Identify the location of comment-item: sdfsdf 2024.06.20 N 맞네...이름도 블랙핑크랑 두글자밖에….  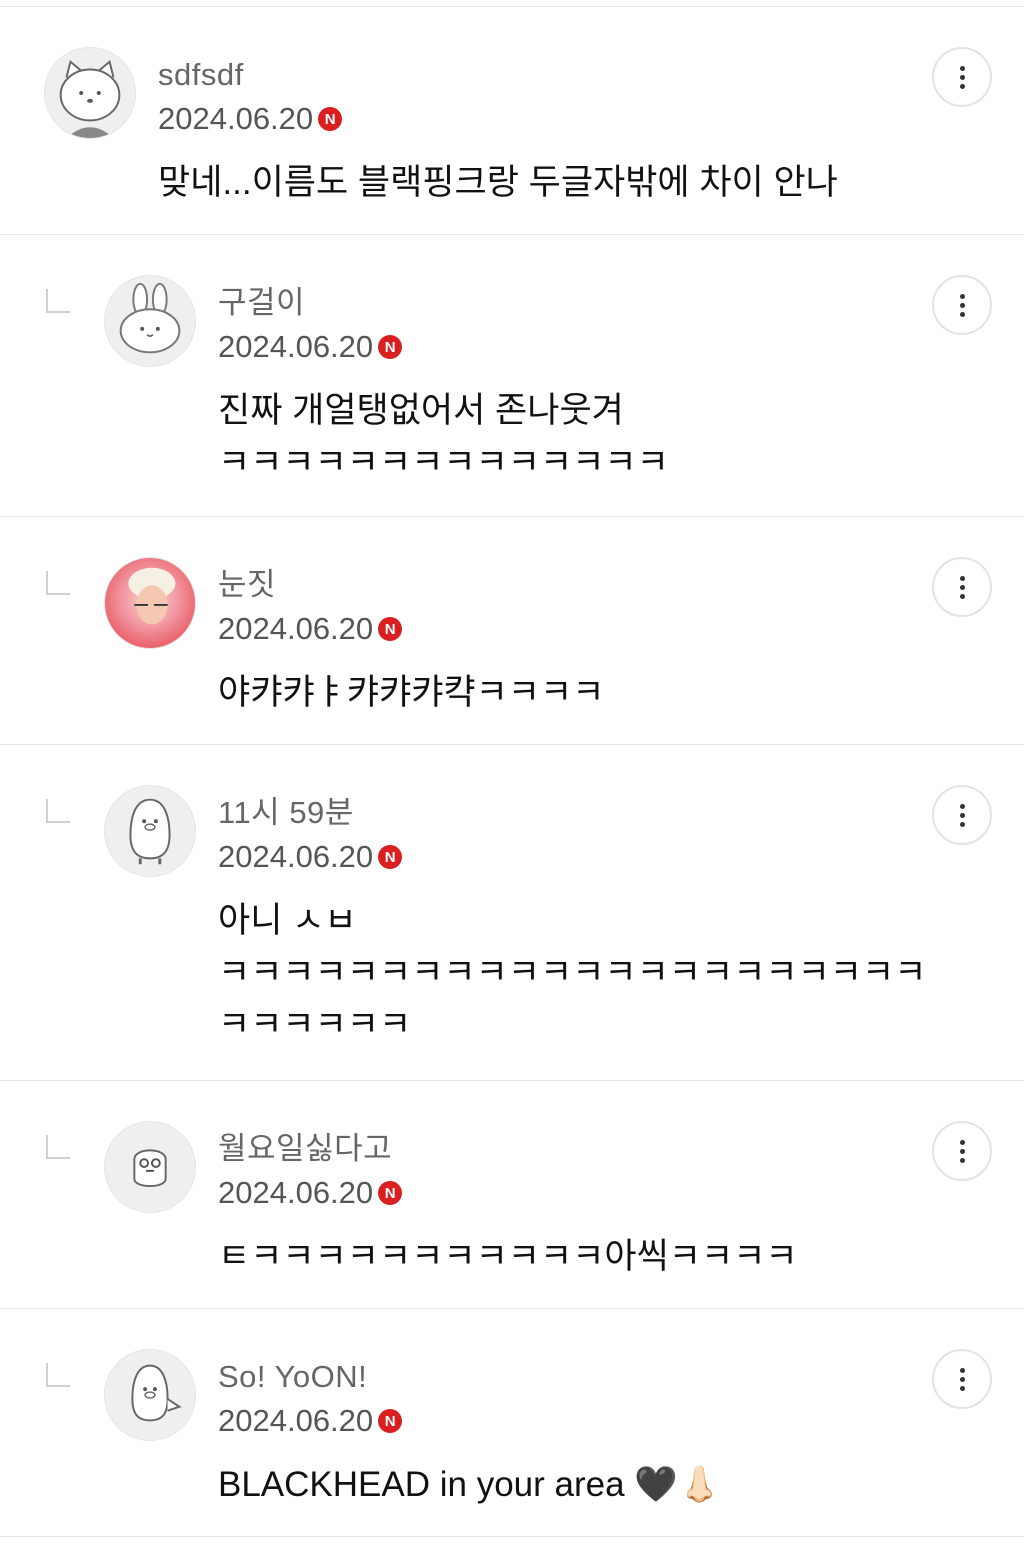
(512, 121).